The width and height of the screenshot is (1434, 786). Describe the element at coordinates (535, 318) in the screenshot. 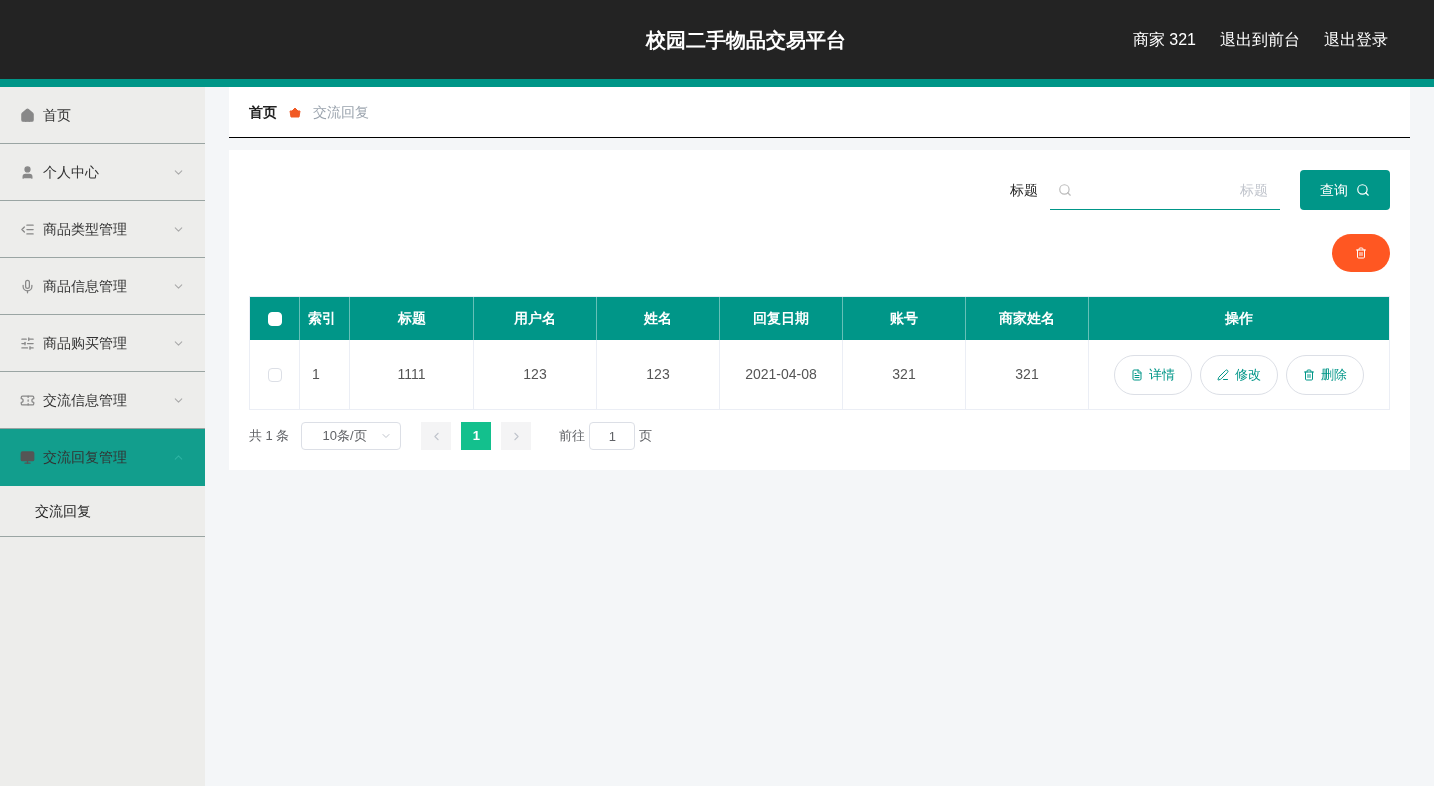

I see `column-header: 用户名` at that location.